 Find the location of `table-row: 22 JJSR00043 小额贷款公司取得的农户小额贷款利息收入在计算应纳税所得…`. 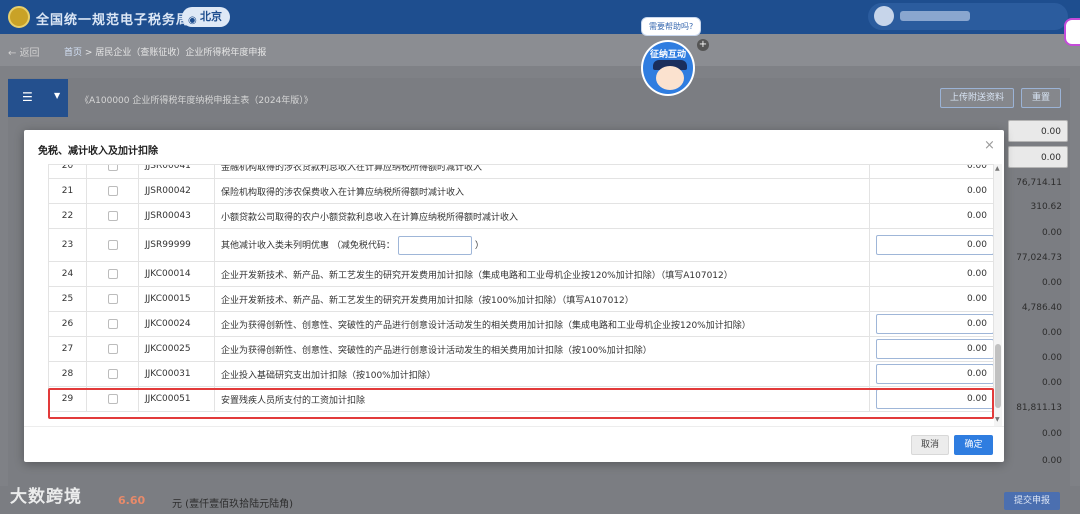

table-row: 22 JJSR00043 小额贷款公司取得的农户小额贷款利息收入在计算应纳税所得… is located at coordinates (521, 216).